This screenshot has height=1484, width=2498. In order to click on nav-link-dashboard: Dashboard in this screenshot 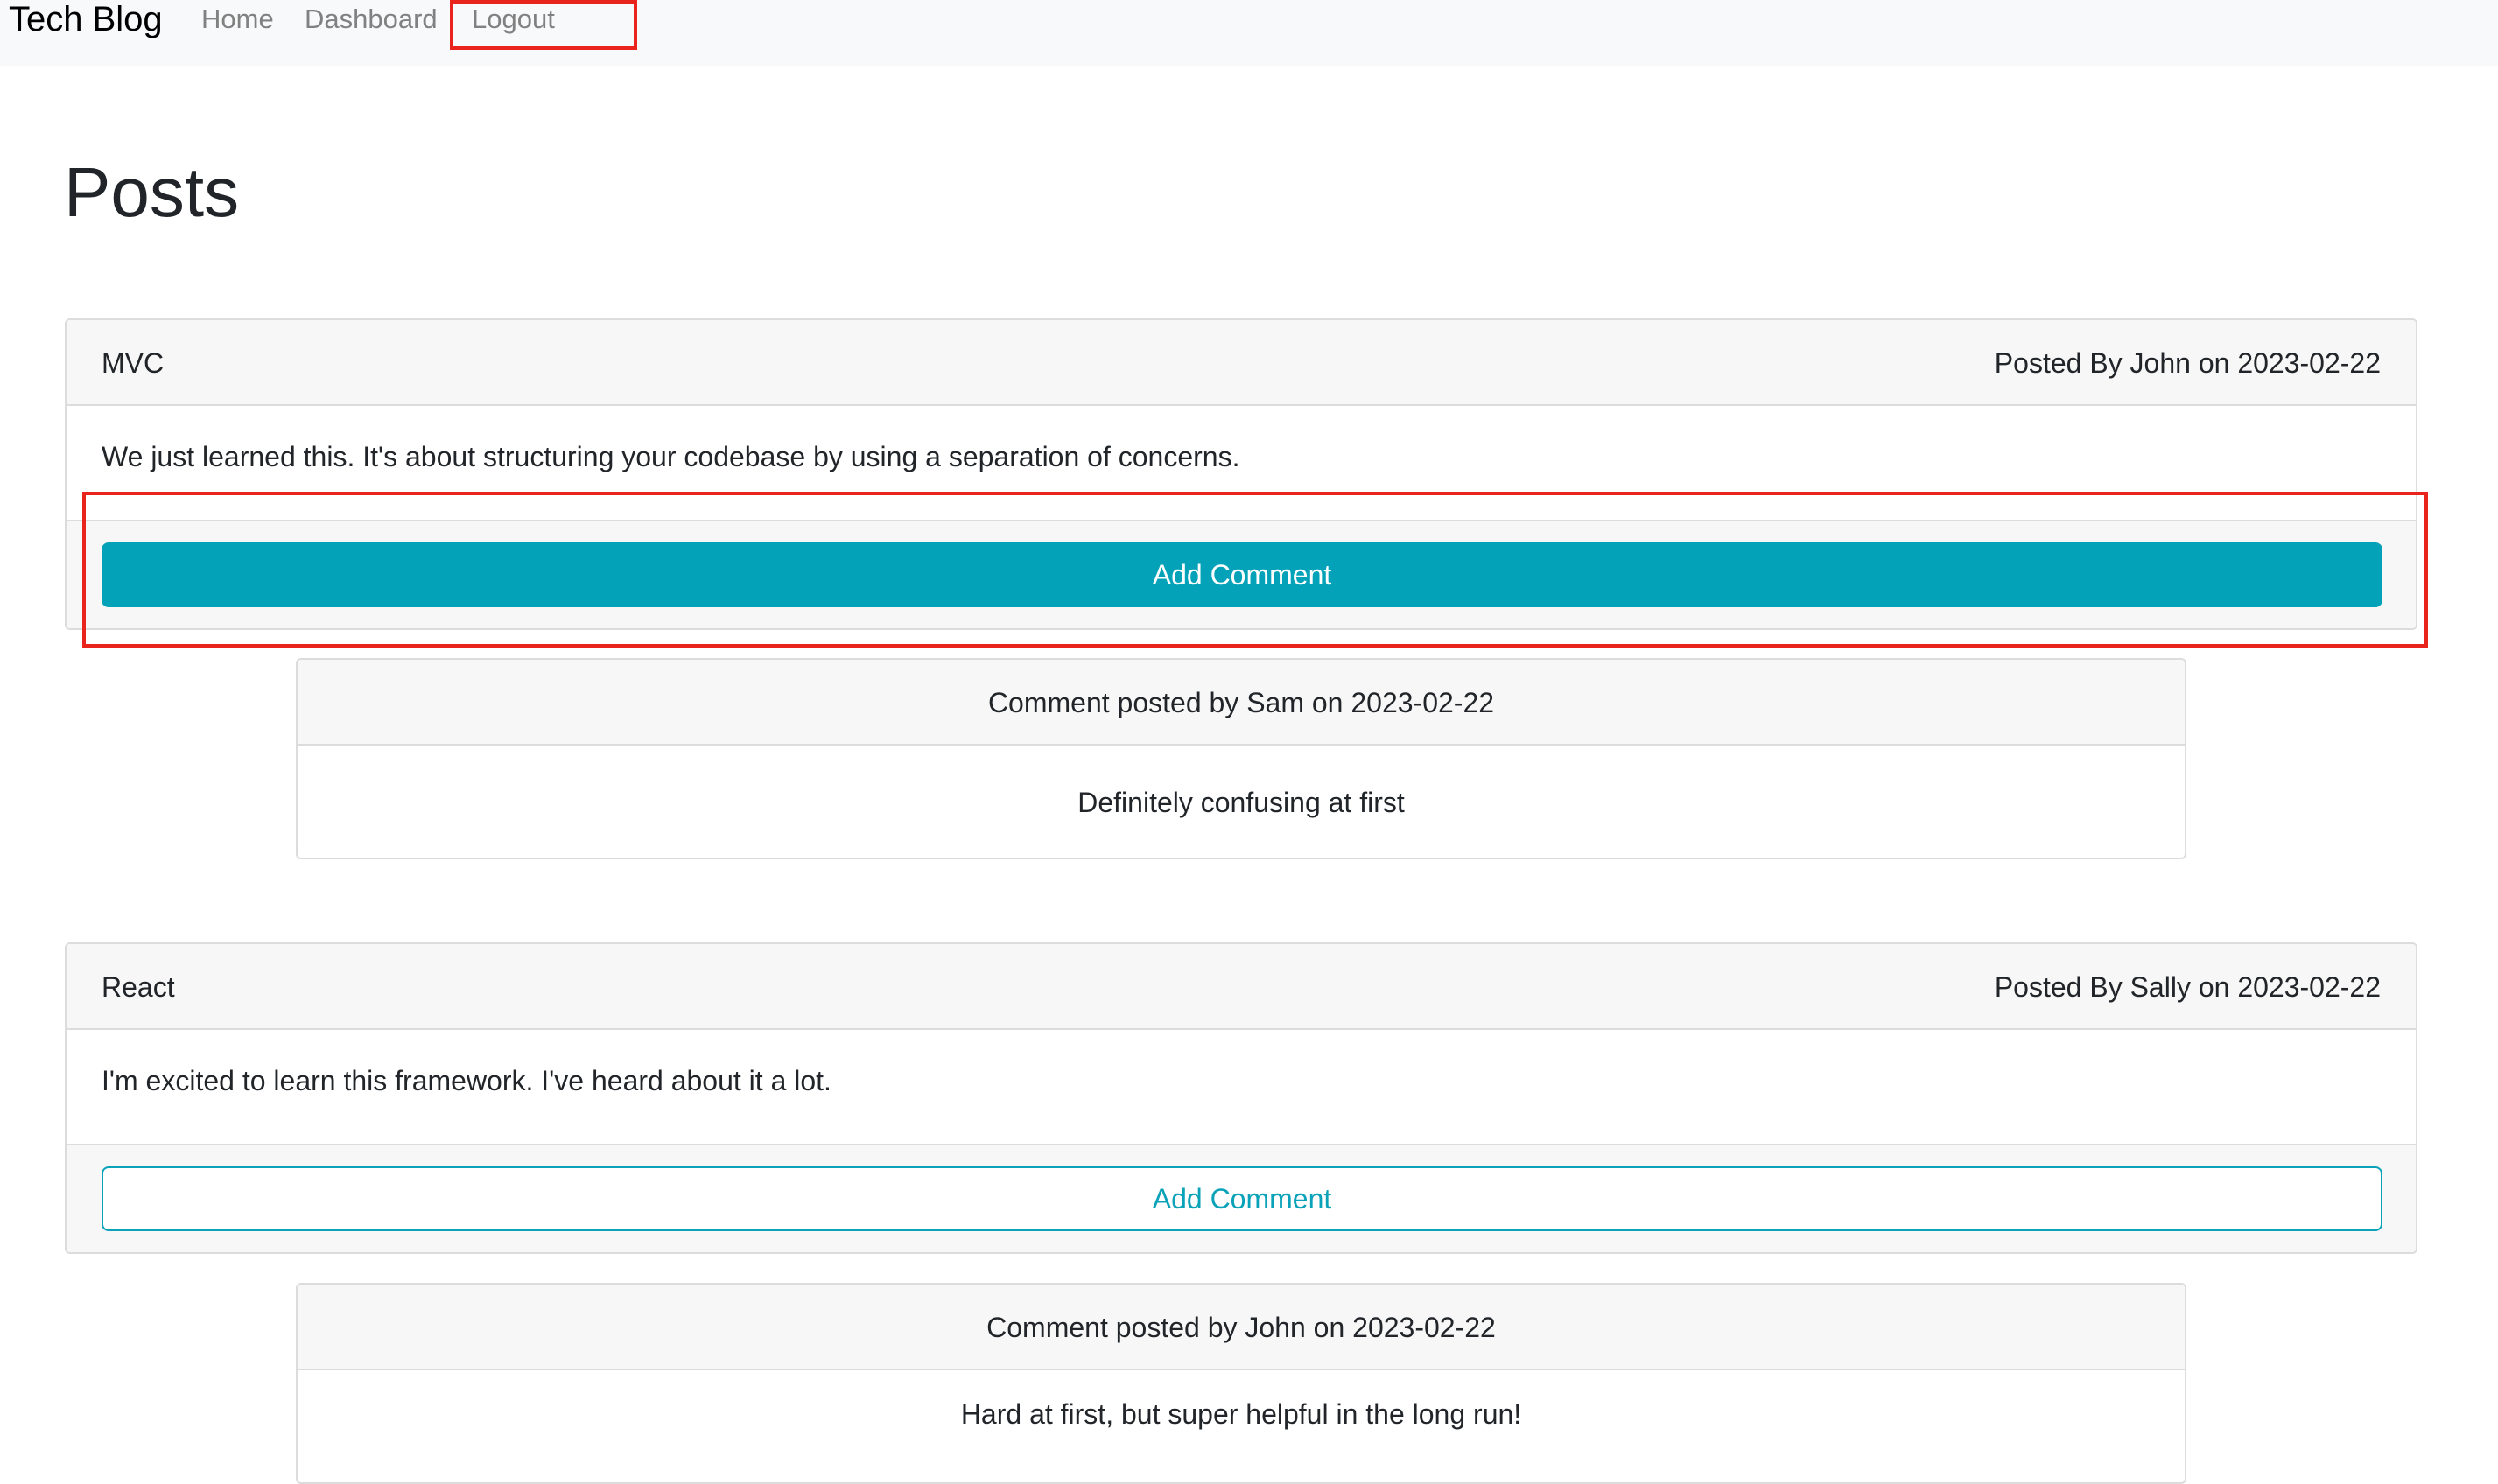, I will do `click(371, 19)`.